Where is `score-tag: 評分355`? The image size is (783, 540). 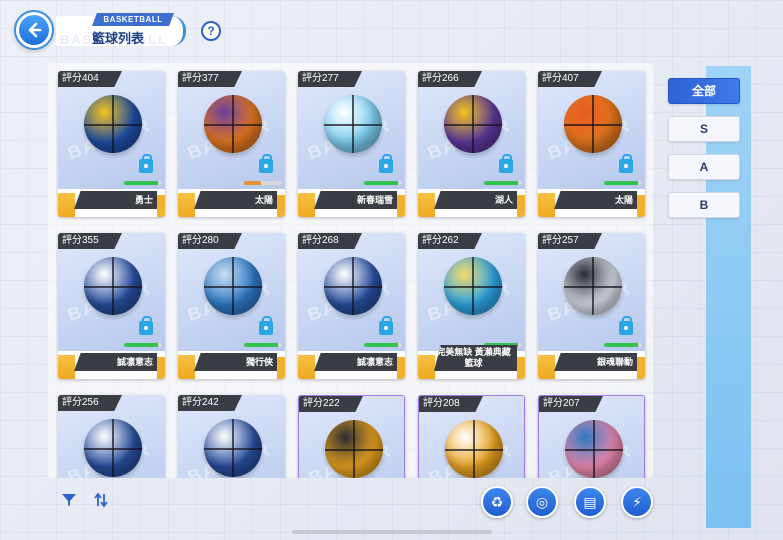
score-tag: 評分355 is located at coordinates (90, 241).